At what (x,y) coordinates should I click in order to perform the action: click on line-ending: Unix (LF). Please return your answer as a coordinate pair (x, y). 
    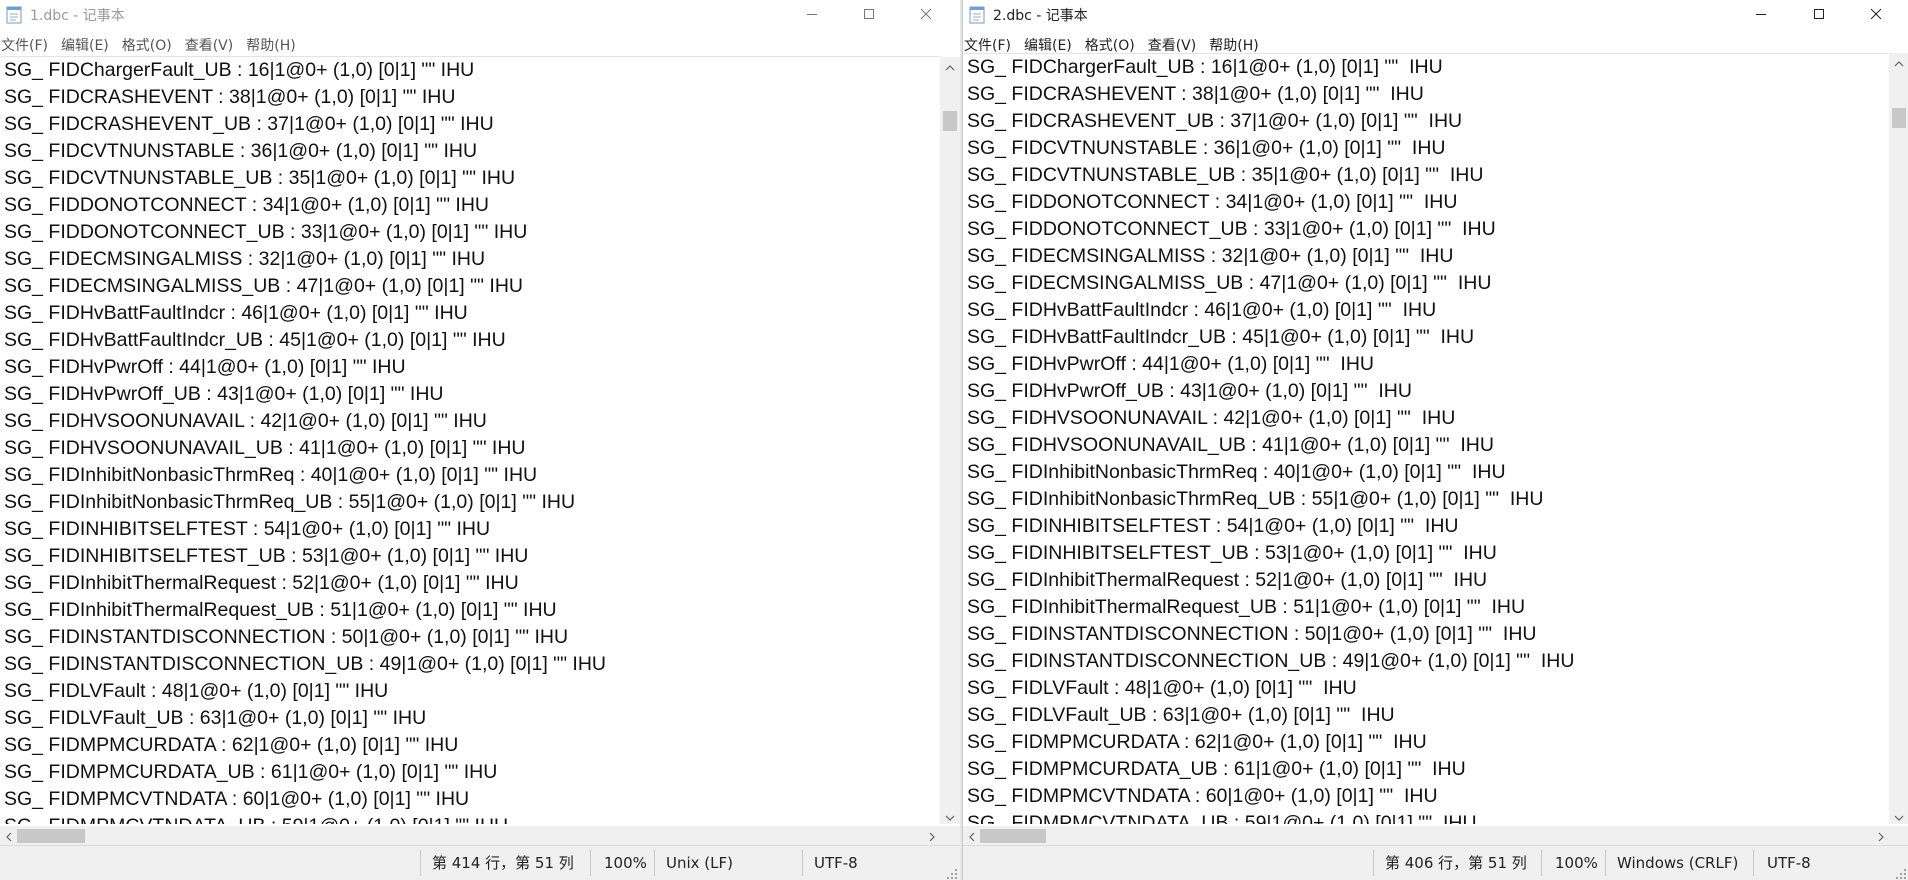
    Looking at the image, I should click on (699, 863).